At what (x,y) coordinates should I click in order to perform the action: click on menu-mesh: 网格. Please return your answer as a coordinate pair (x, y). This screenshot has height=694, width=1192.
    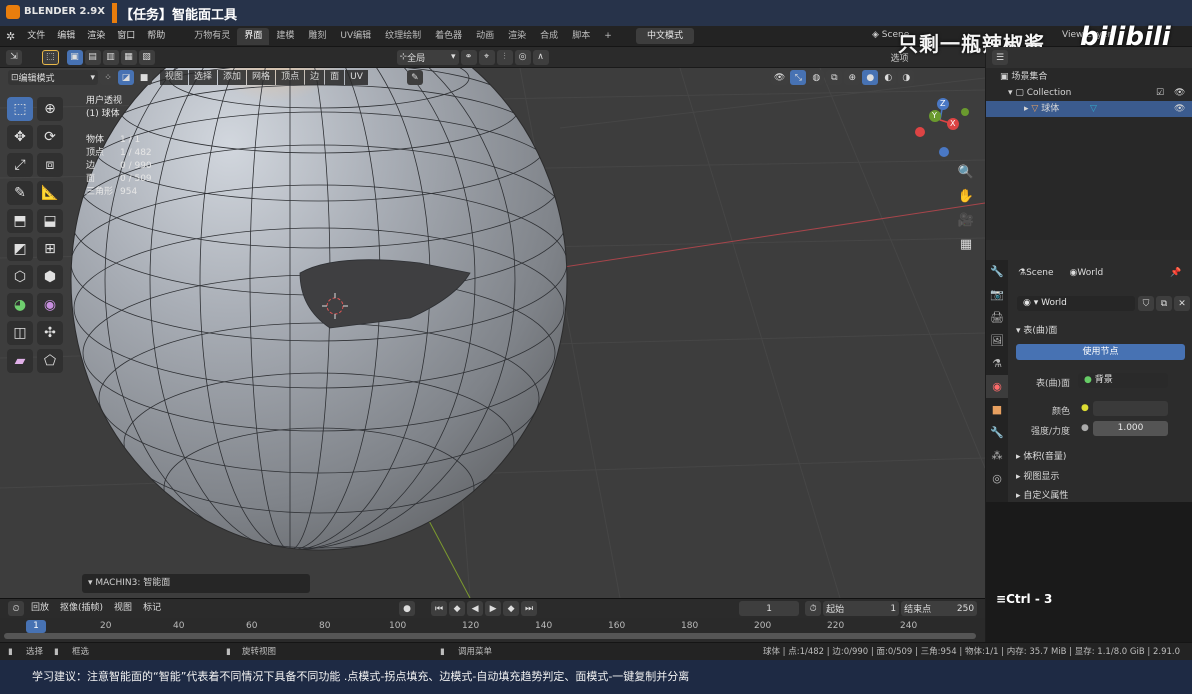
    Looking at the image, I should click on (261, 77).